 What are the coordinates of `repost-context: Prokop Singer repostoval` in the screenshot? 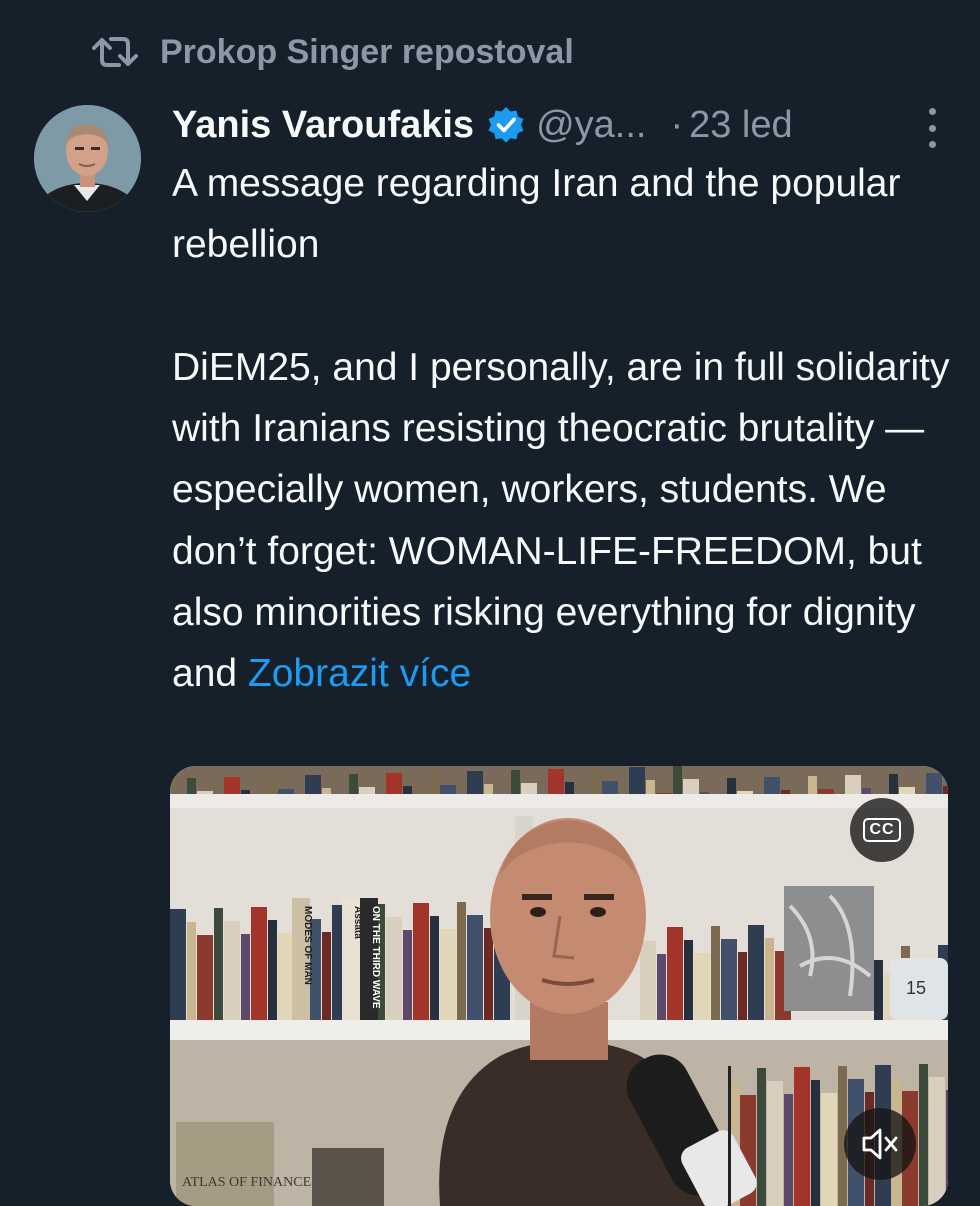 It's located at (333, 52).